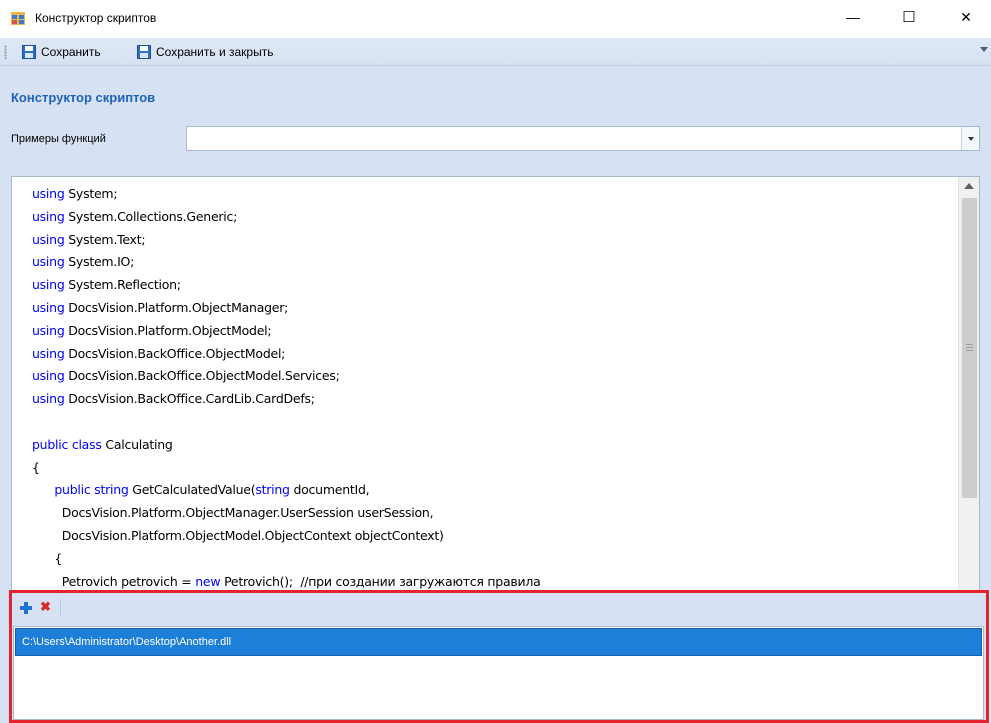  Describe the element at coordinates (105, 239) in the screenshot. I see `code-token: System.Text;` at that location.